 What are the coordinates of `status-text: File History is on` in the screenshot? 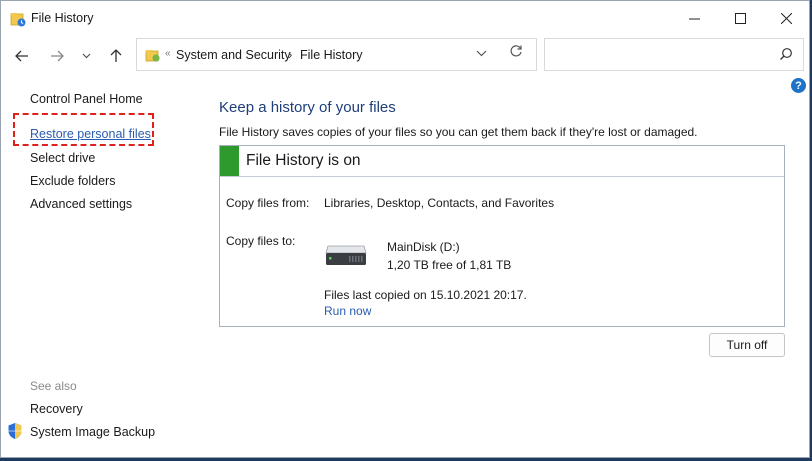 It's located at (303, 160).